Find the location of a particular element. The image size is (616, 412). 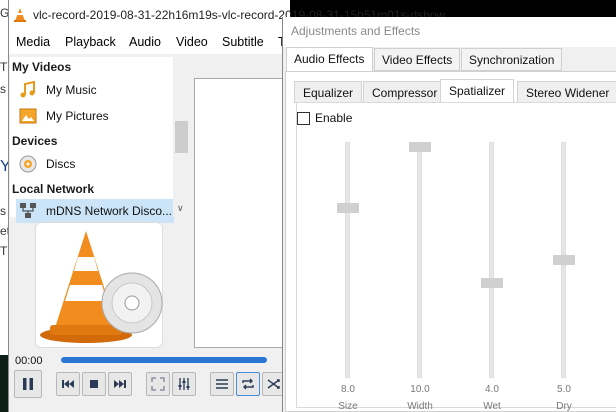

slider-width: 10.0 Width is located at coordinates (420, 277).